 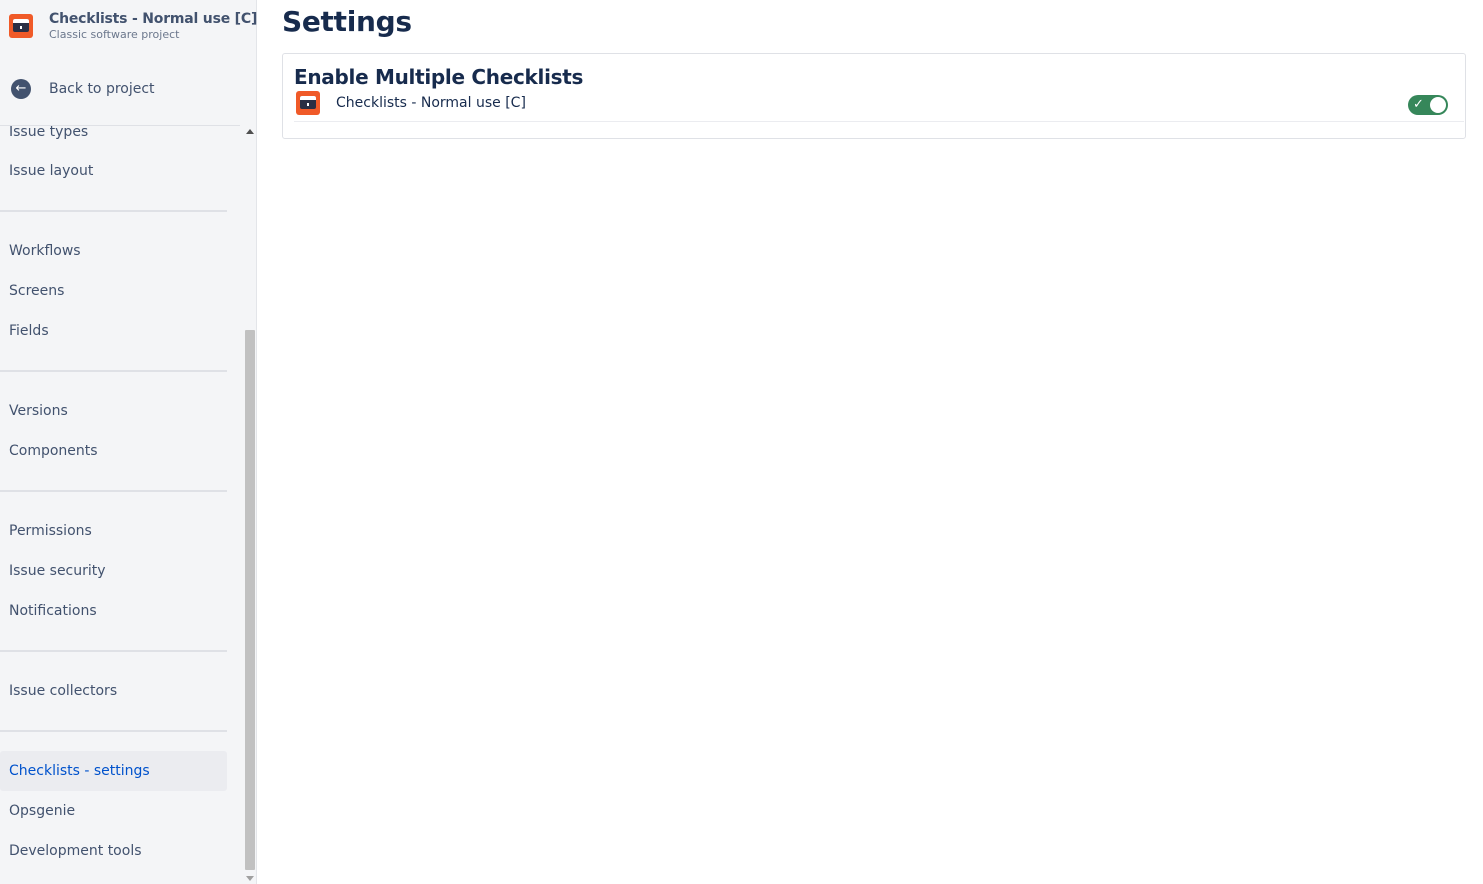 I want to click on sidebar-item-development-tools: Development tools, so click(x=113, y=851).